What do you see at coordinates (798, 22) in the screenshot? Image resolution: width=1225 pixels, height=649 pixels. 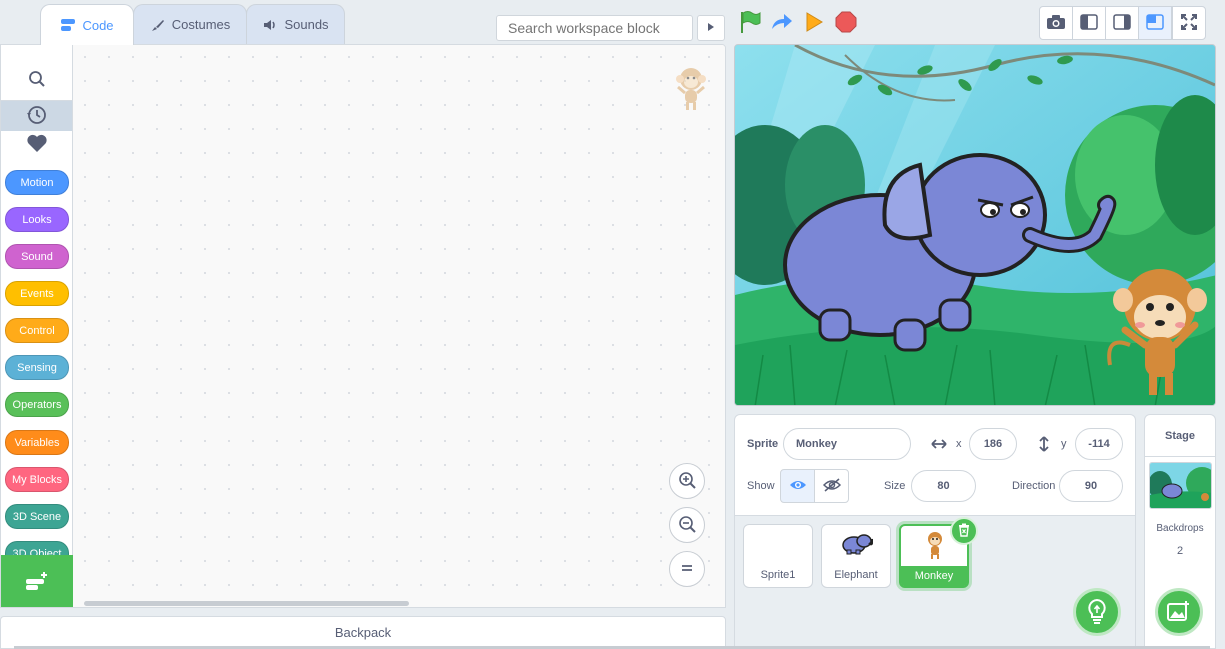 I see `run-controls` at bounding box center [798, 22].